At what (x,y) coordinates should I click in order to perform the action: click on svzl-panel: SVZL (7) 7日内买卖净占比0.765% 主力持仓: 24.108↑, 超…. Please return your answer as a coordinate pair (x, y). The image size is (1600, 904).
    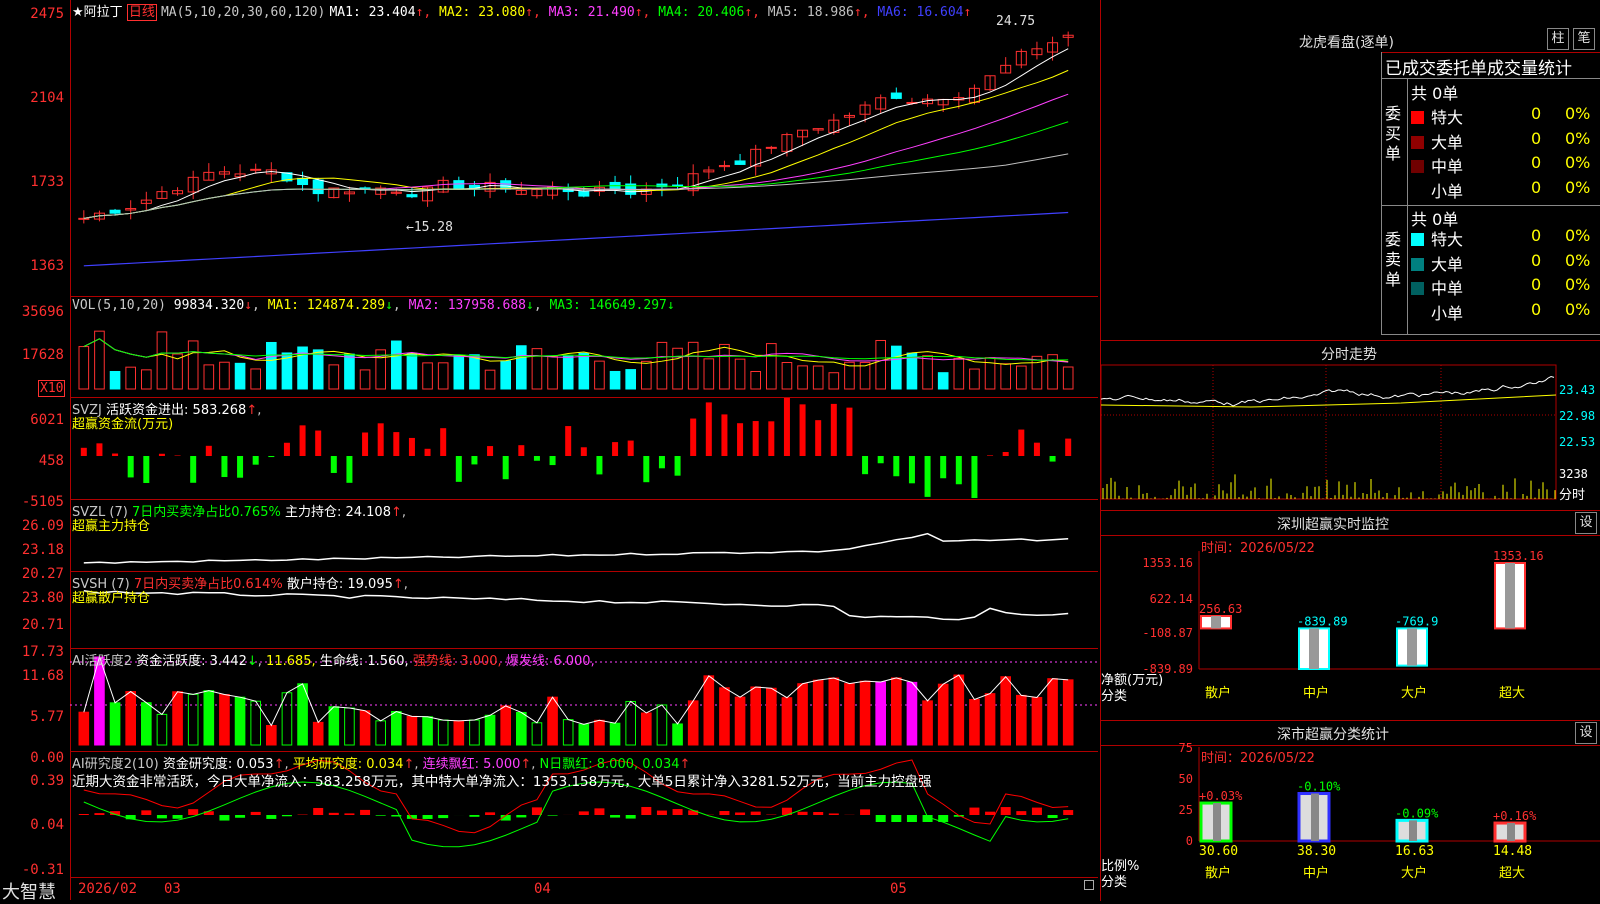
    Looking at the image, I should click on (584, 535).